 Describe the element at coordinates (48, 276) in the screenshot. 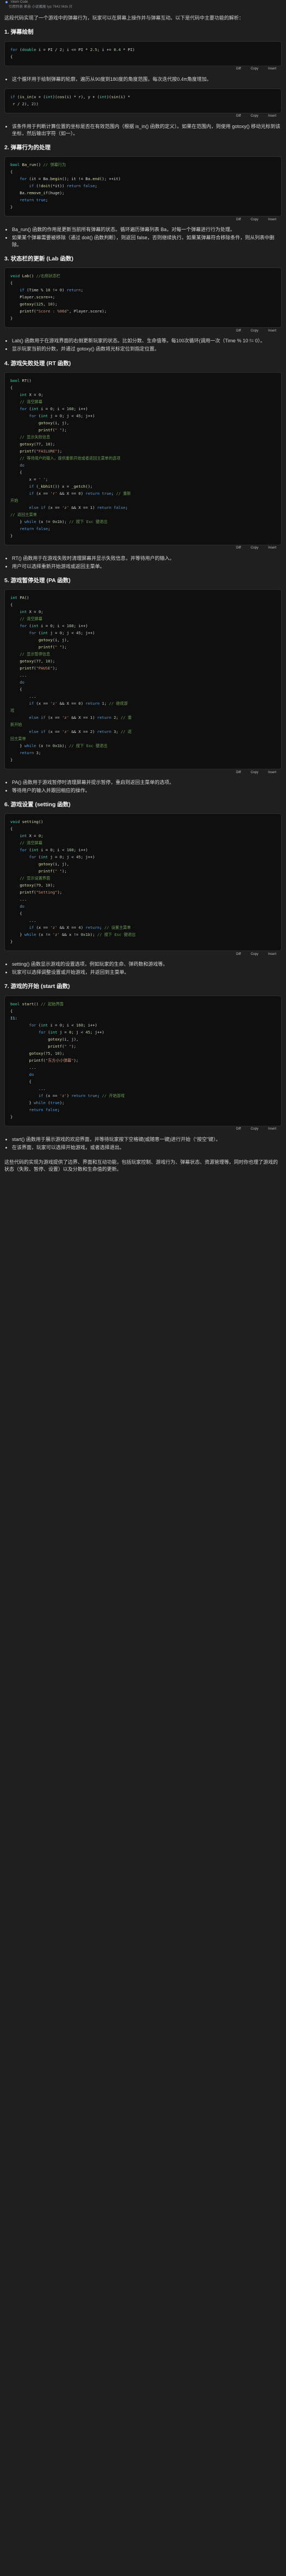

I see `code-comment: //右侧状态栏` at that location.